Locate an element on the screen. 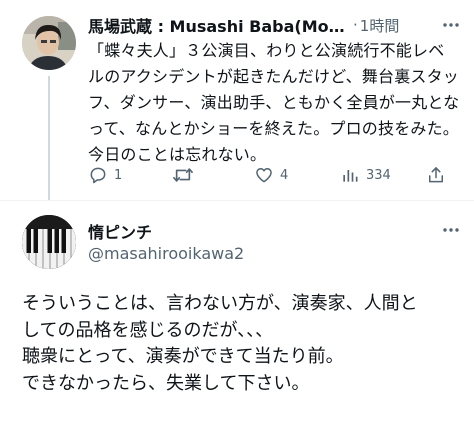 This screenshot has height=435, width=474. retweet-button is located at coordinates (186, 175).